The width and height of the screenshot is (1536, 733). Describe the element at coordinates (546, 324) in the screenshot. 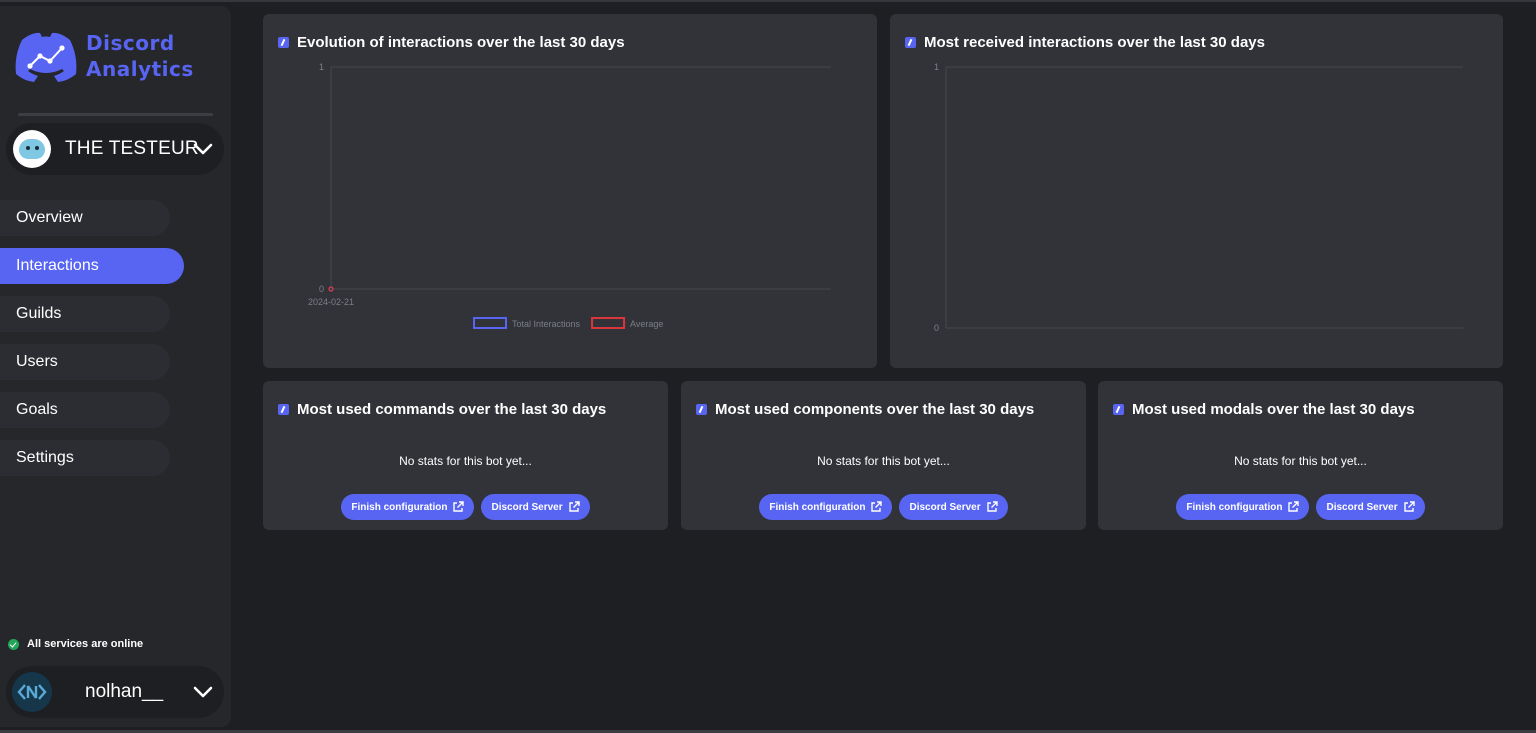

I see `legend-label: Total Interactions` at that location.